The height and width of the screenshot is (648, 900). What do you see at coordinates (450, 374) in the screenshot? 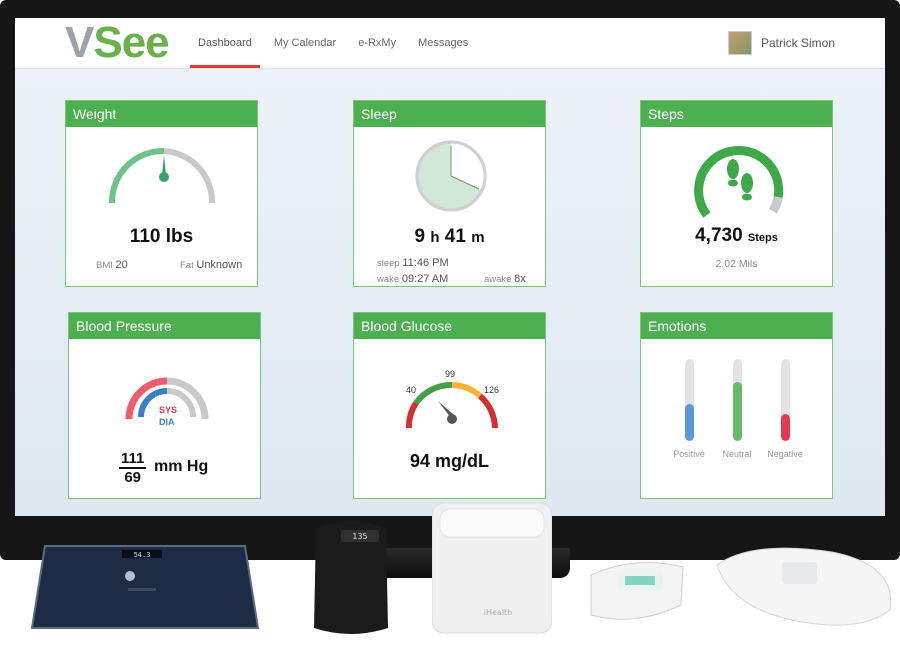
I see `glucose-tick-mid: 99` at bounding box center [450, 374].